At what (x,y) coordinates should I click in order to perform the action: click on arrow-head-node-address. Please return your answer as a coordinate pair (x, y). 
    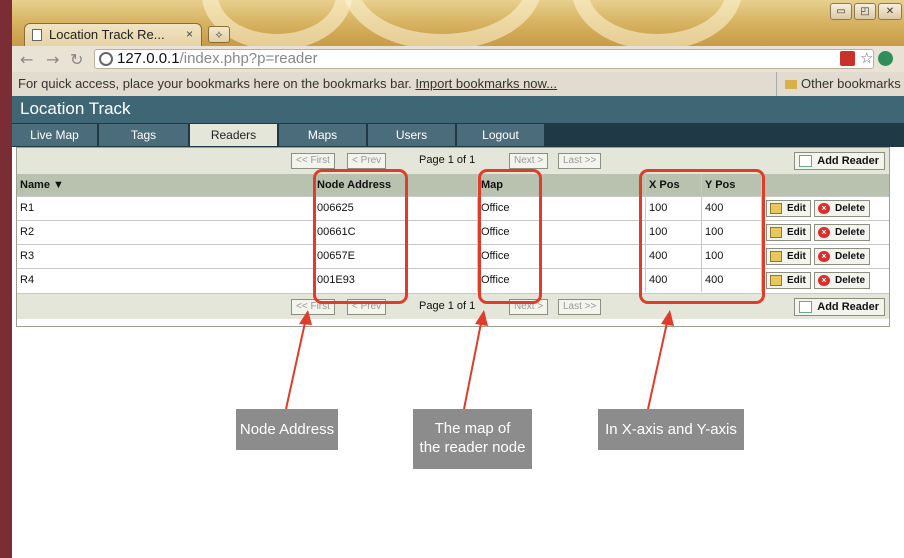
    Looking at the image, I should click on (305, 317).